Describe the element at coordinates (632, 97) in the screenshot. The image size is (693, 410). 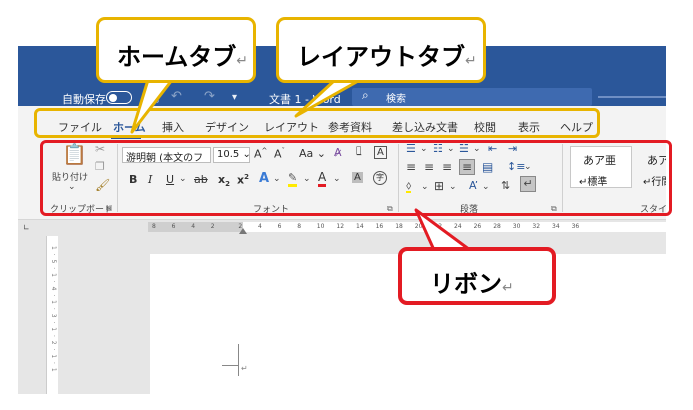
I see `account-area` at that location.